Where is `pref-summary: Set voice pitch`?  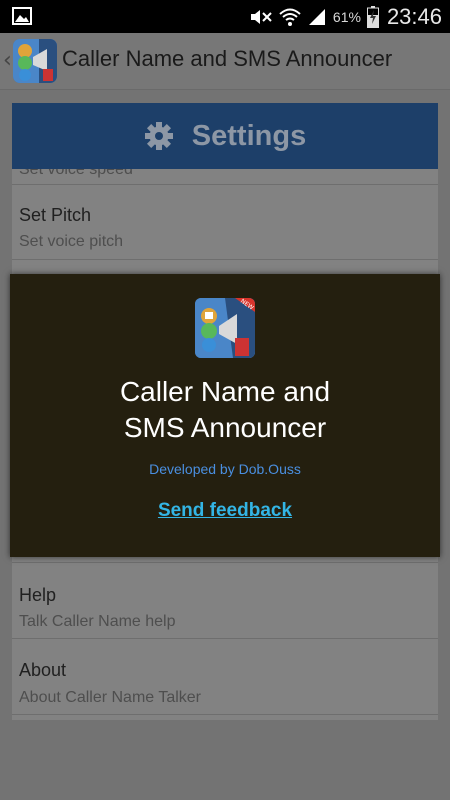
pref-summary: Set voice pitch is located at coordinates (71, 241).